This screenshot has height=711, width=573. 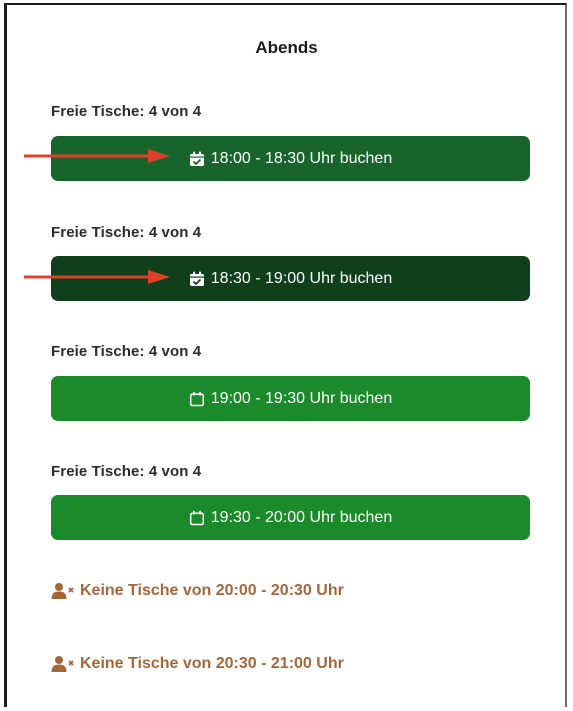 I want to click on book-slot-label: 19:30 - 20:00 Uhr buchen, so click(x=301, y=517).